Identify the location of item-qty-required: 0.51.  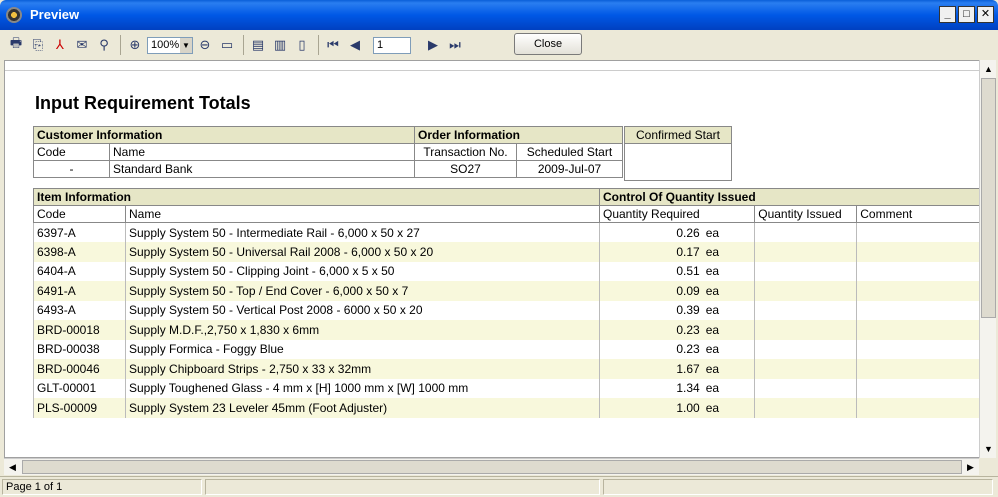
(650, 271).